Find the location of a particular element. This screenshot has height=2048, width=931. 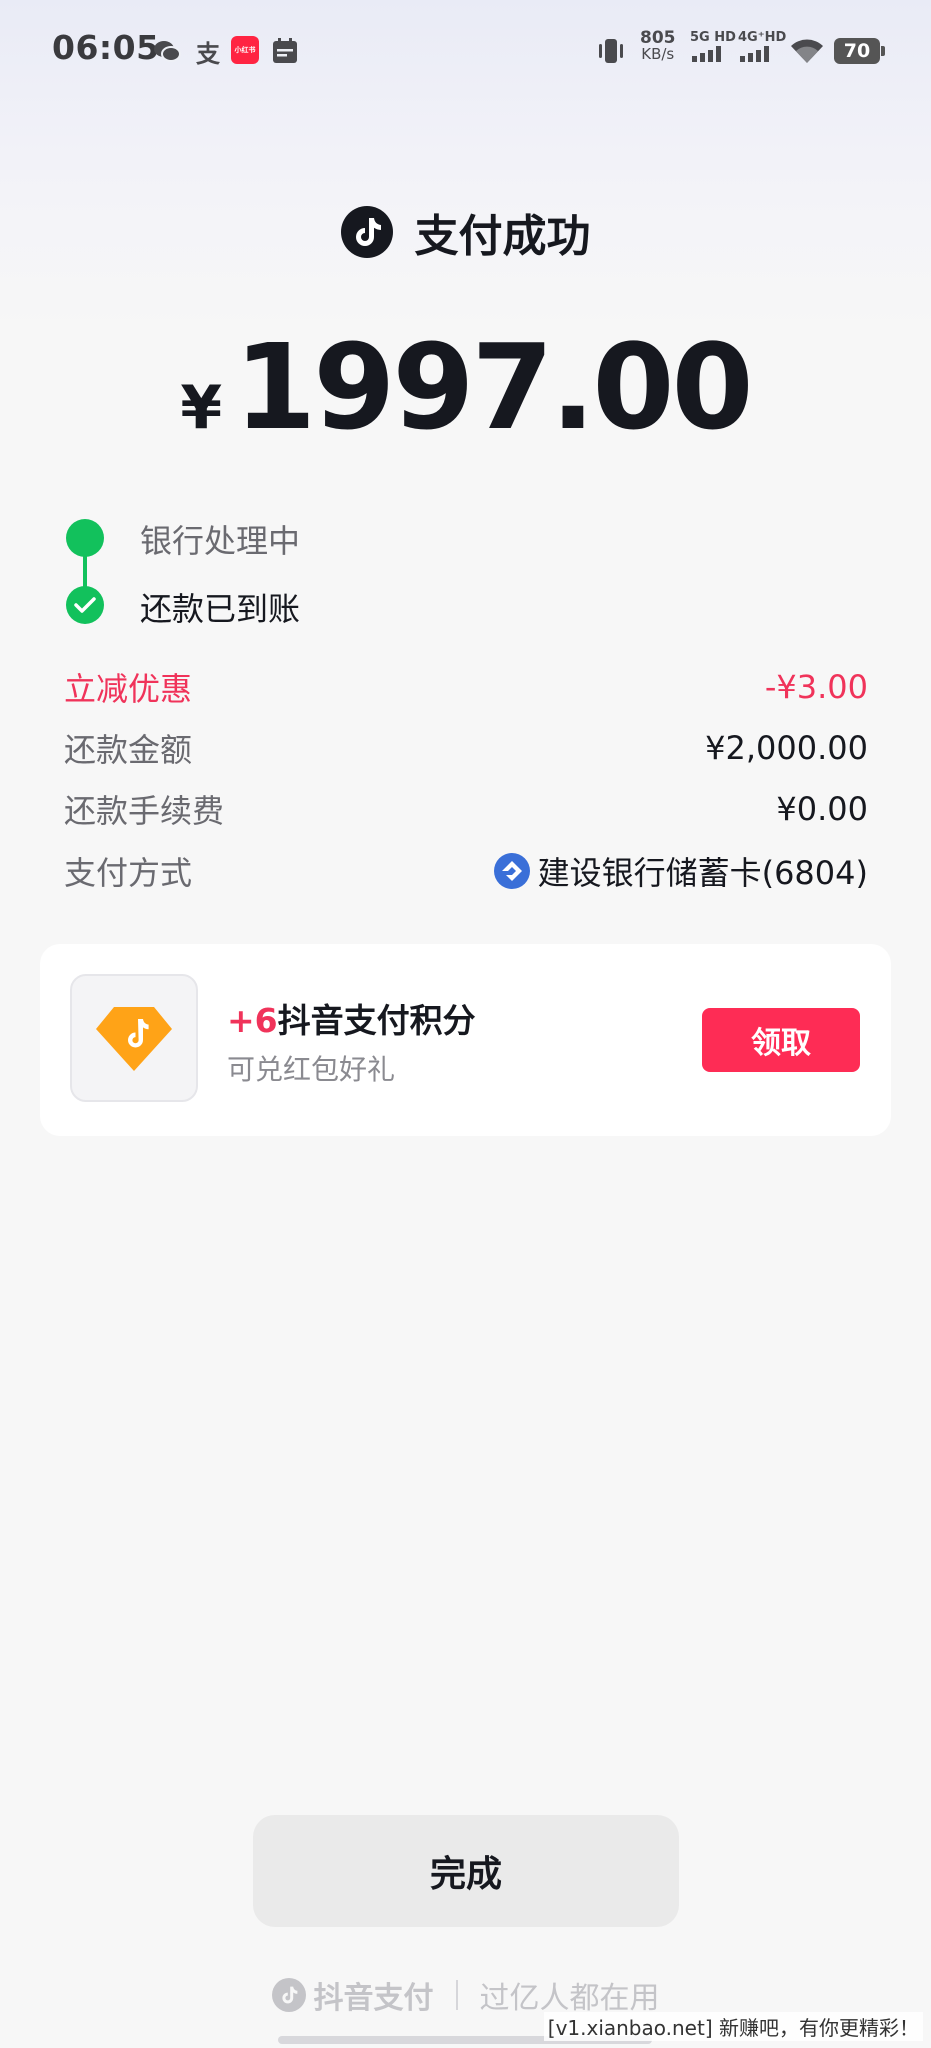

sim1-signal: 5G HD is located at coordinates (713, 48).